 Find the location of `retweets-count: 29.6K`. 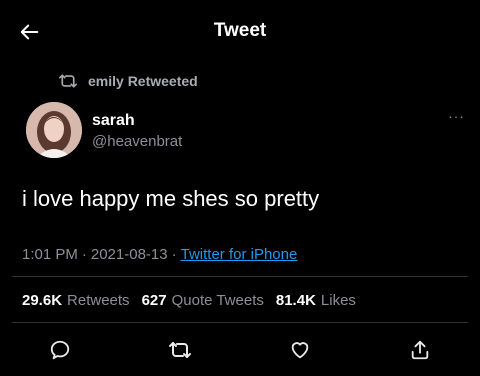

retweets-count: 29.6K is located at coordinates (42, 300).